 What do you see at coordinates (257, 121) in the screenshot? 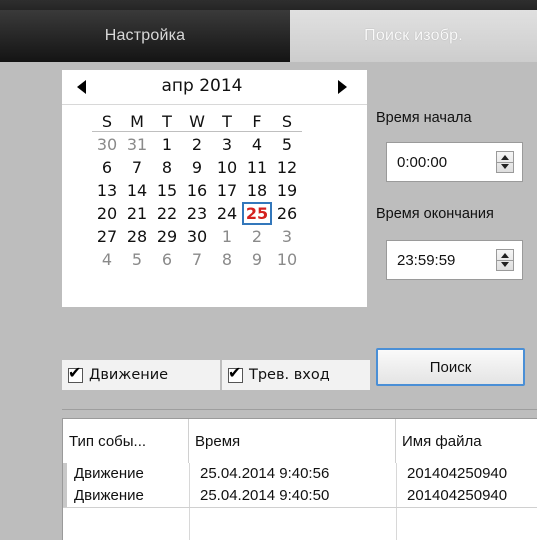
I see `weekday-header: F` at bounding box center [257, 121].